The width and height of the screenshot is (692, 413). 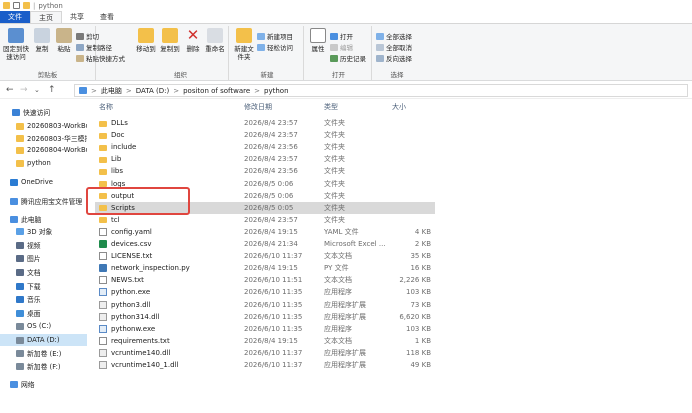 What do you see at coordinates (271, 159) in the screenshot?
I see `file-date: 2026/8/4 23:57` at bounding box center [271, 159].